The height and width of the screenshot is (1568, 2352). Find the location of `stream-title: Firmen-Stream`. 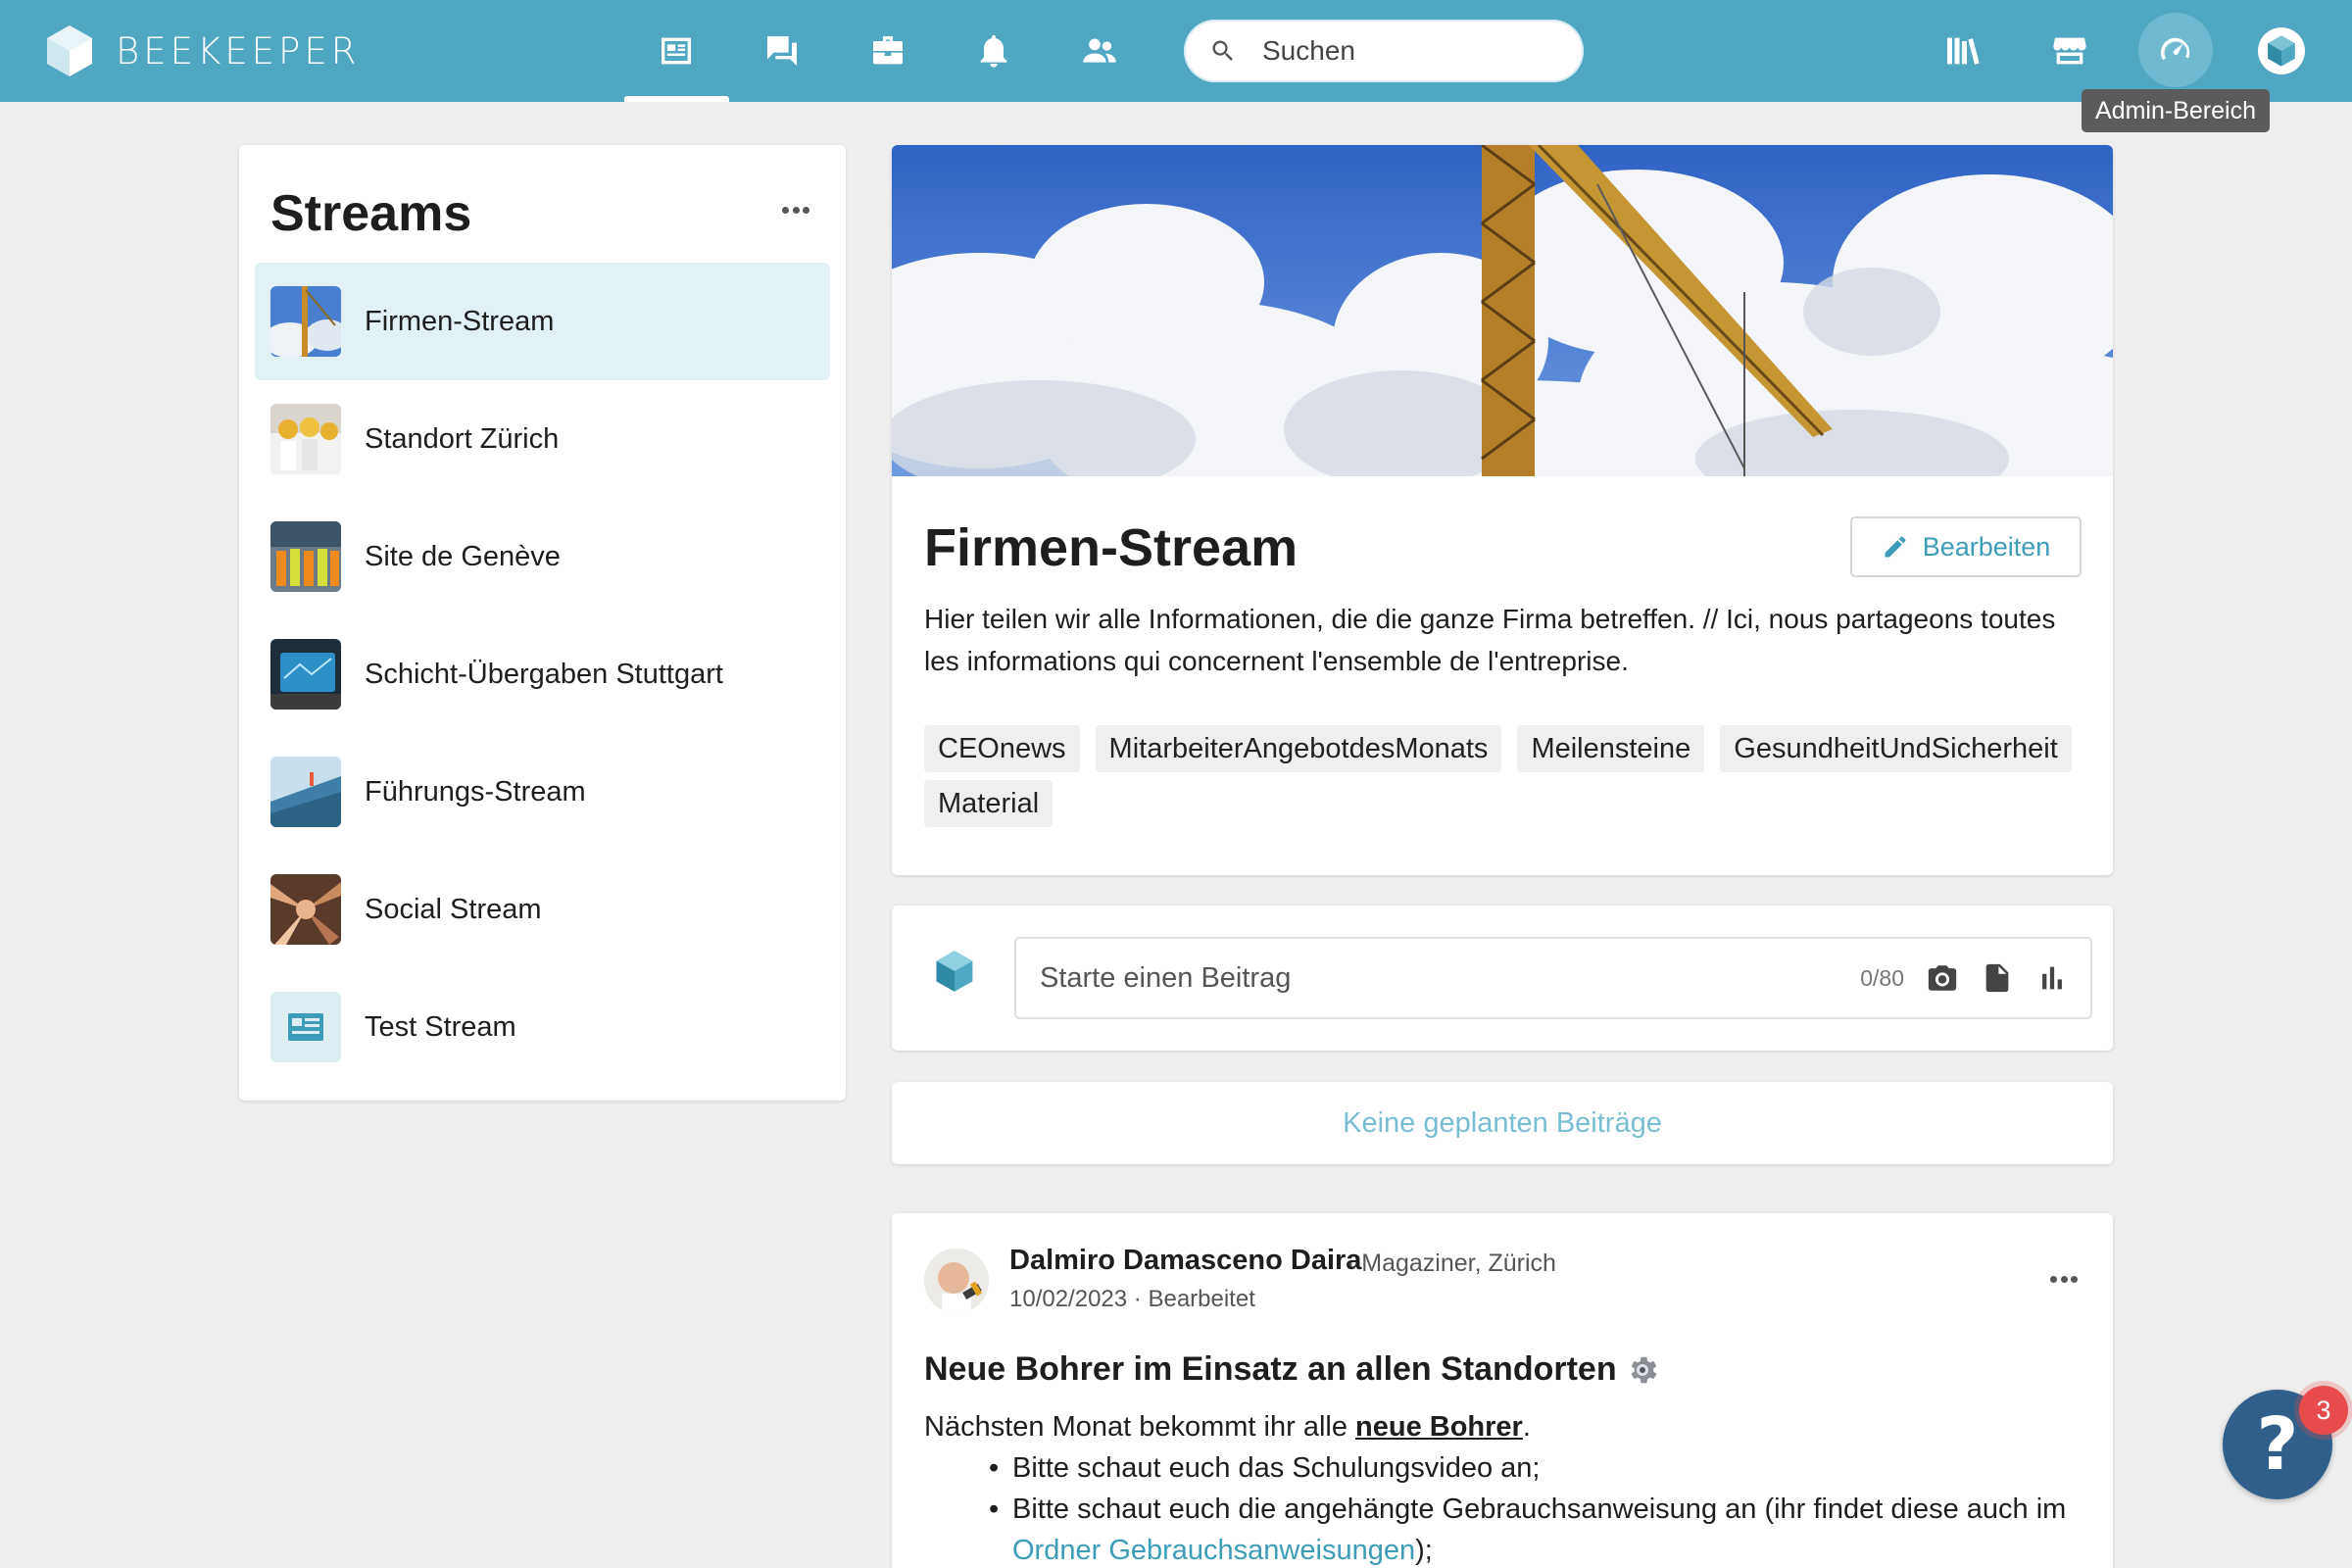

stream-title: Firmen-Stream is located at coordinates (1111, 547).